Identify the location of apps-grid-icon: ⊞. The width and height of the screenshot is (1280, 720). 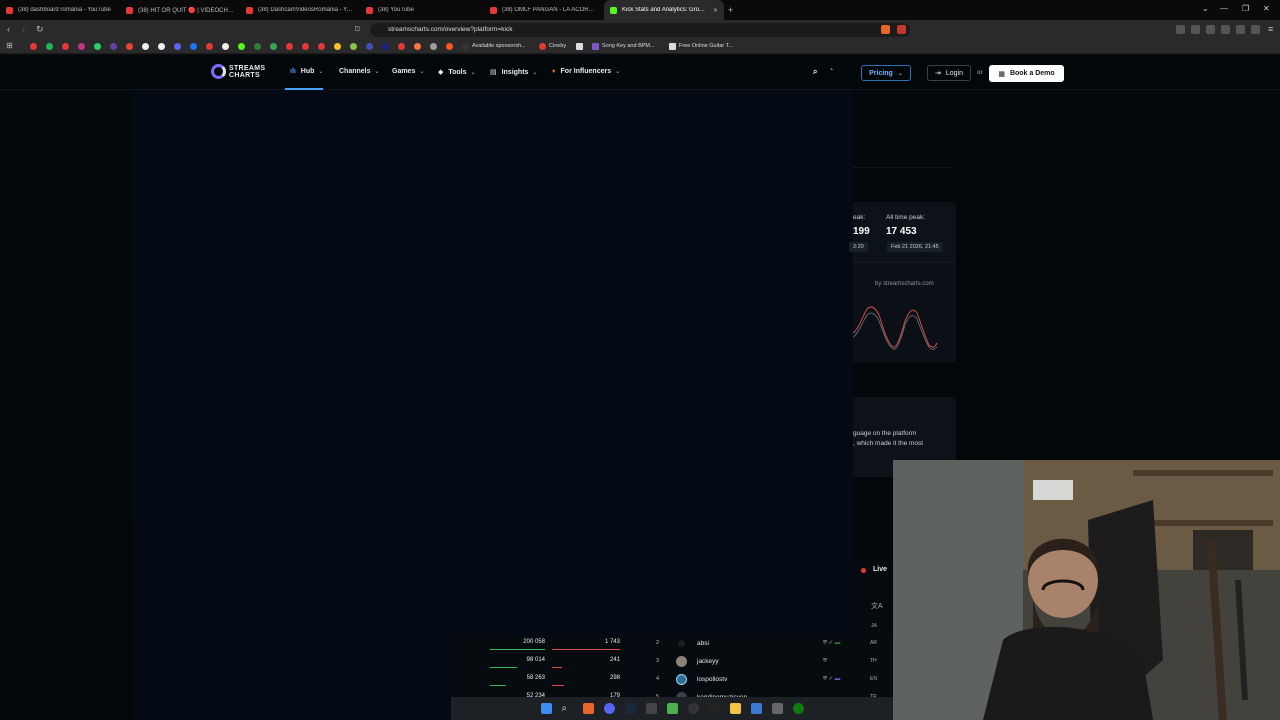
(9, 45).